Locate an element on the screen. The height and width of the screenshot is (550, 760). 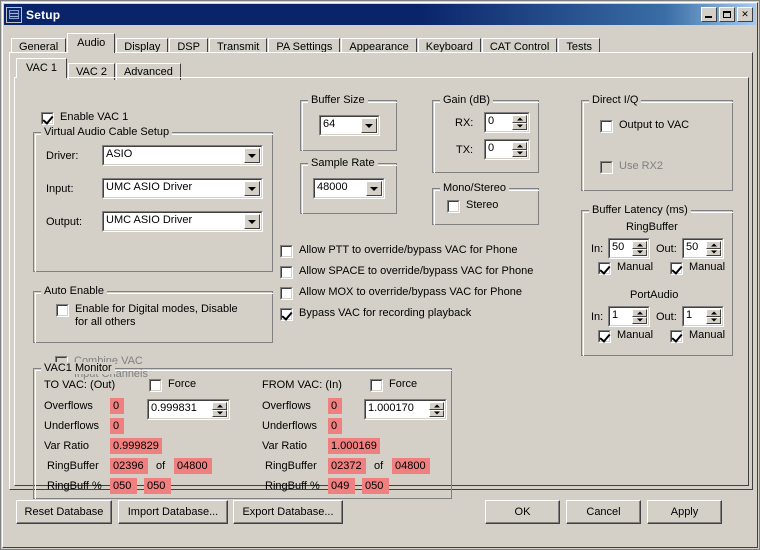
rb-out-manual-checkbox: Manual is located at coordinates (697, 268).